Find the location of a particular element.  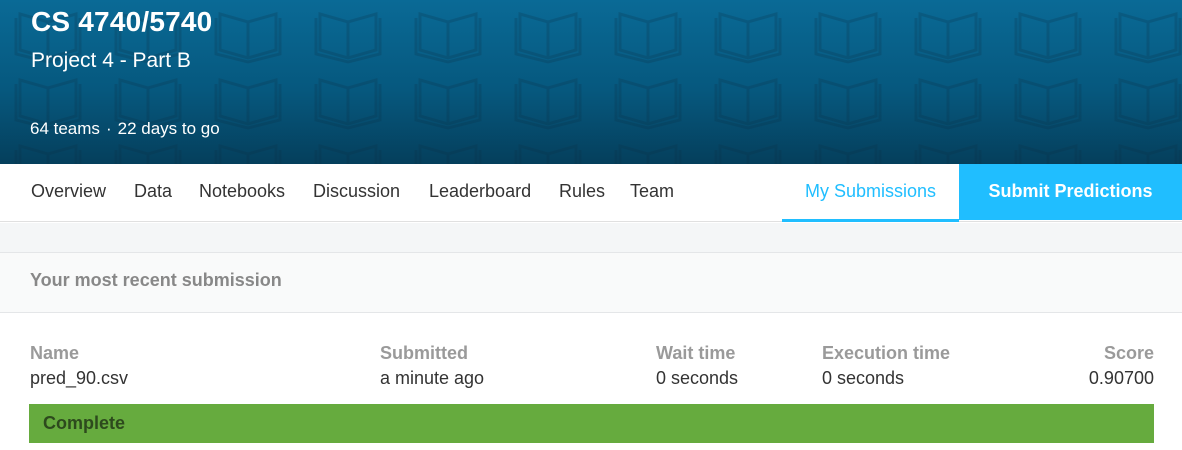

tab-notebooks: Notebooks is located at coordinates (242, 191).